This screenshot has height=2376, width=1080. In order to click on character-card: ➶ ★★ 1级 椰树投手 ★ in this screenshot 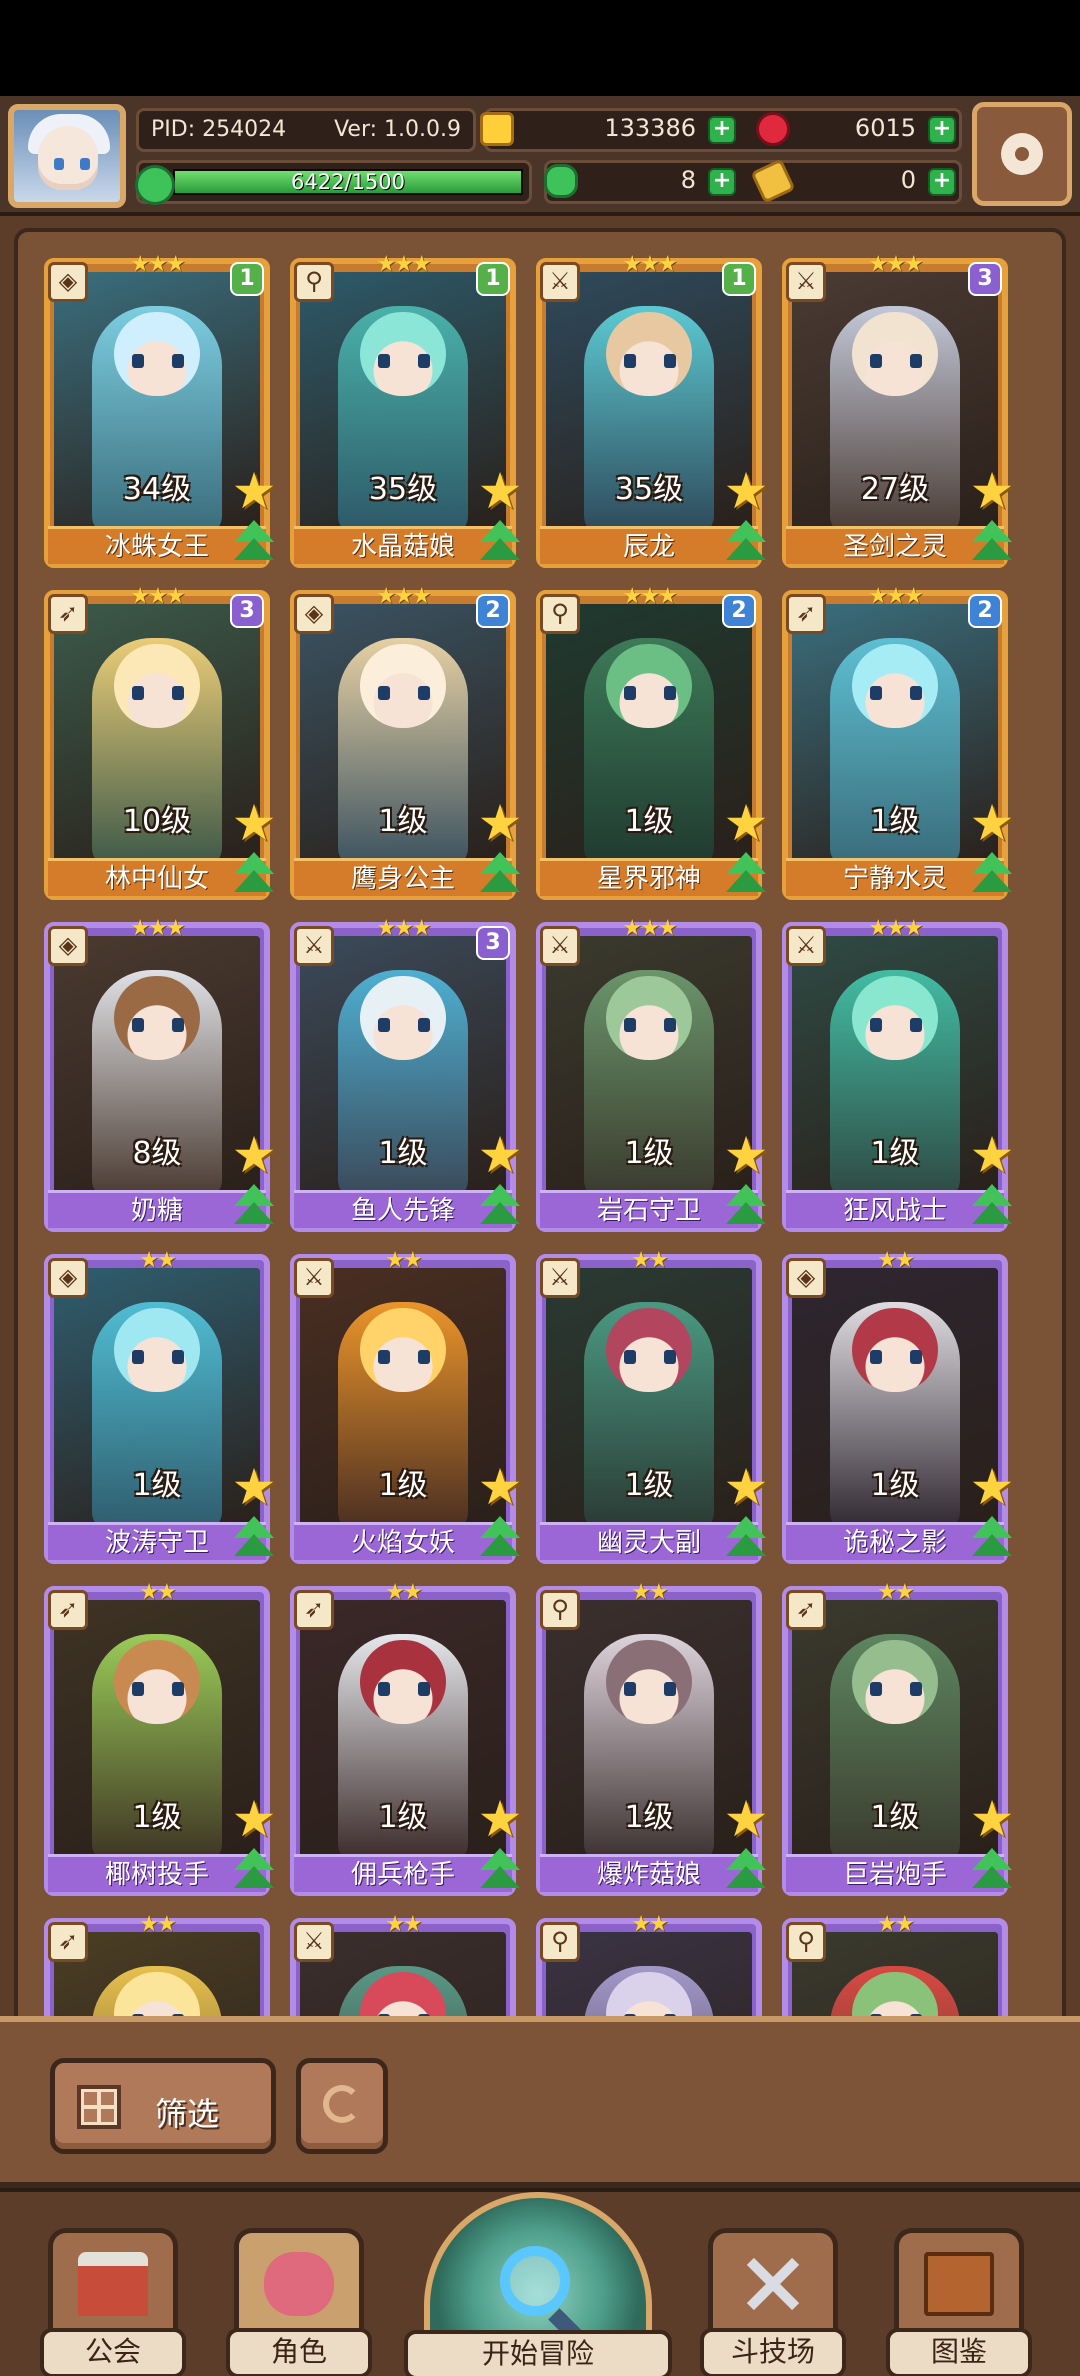, I will do `click(160, 1738)`.